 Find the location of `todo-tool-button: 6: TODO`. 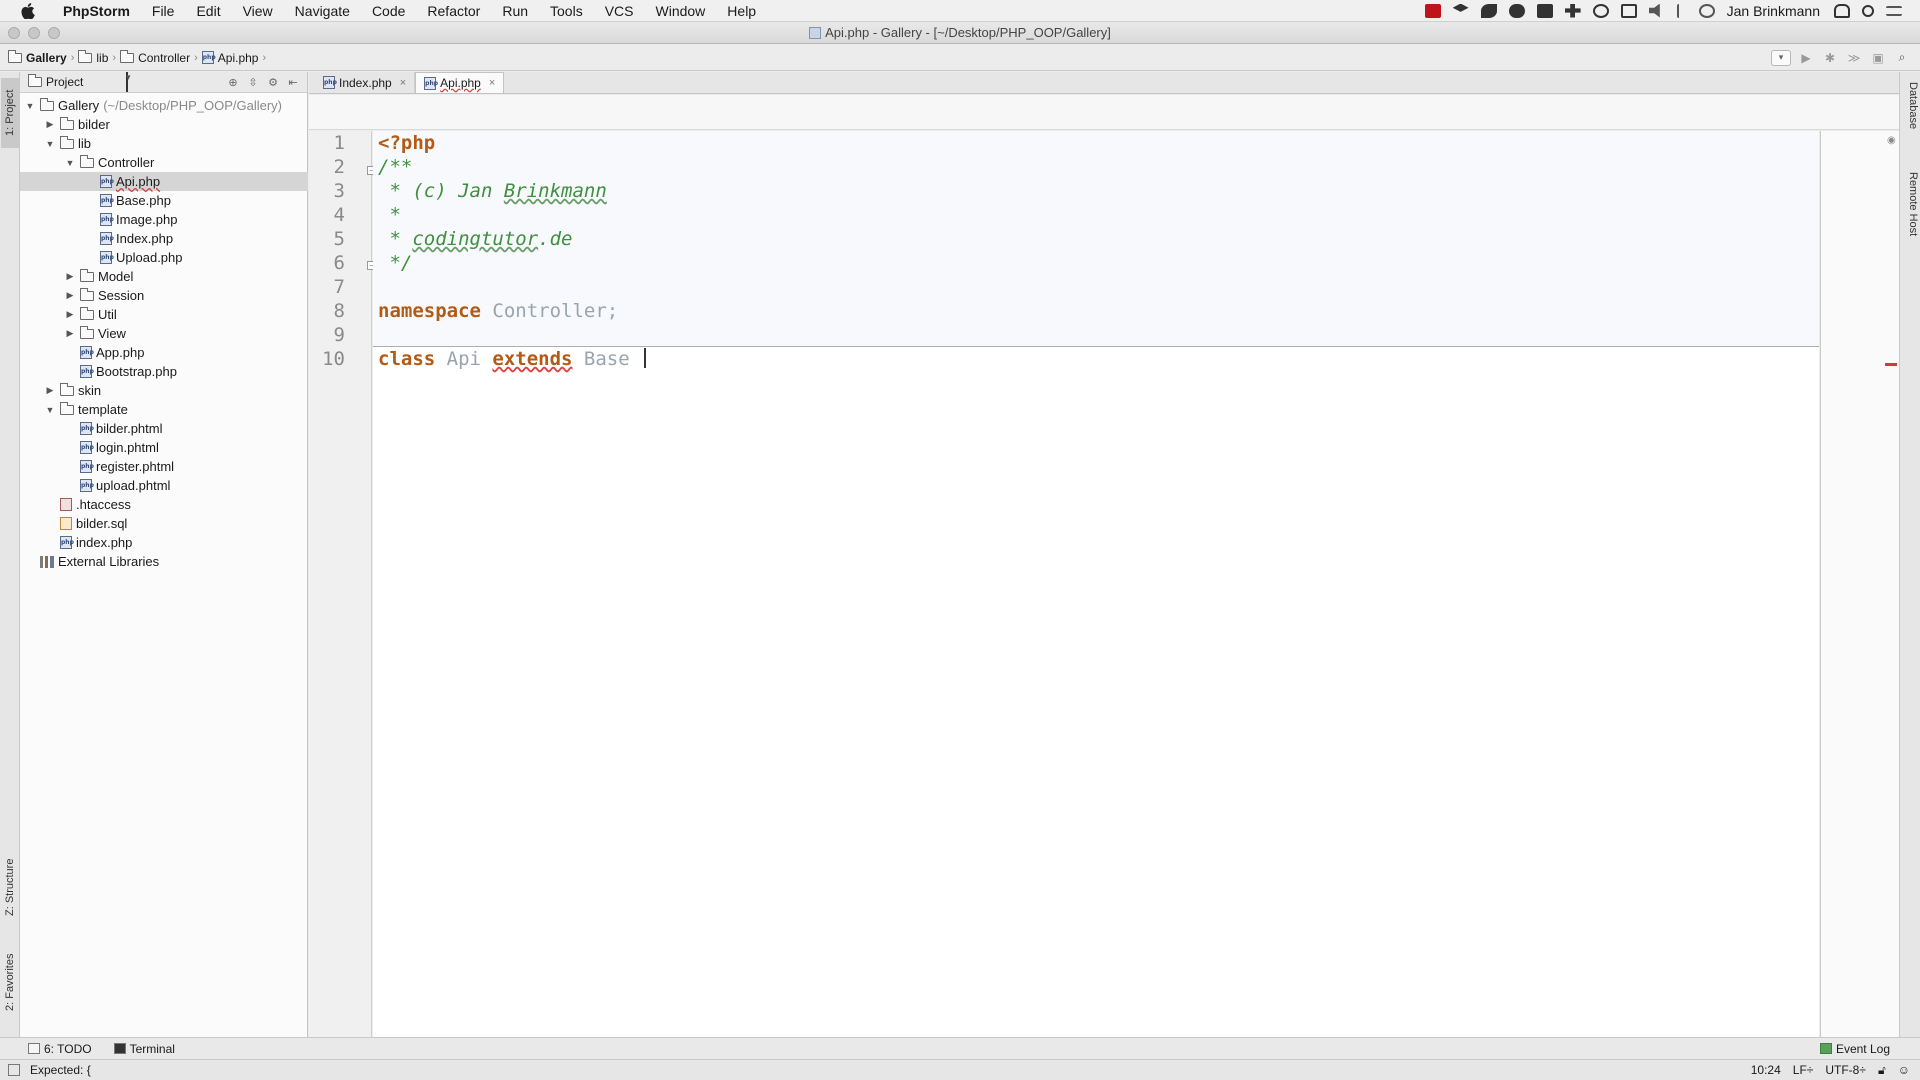

todo-tool-button: 6: TODO is located at coordinates (60, 1049).